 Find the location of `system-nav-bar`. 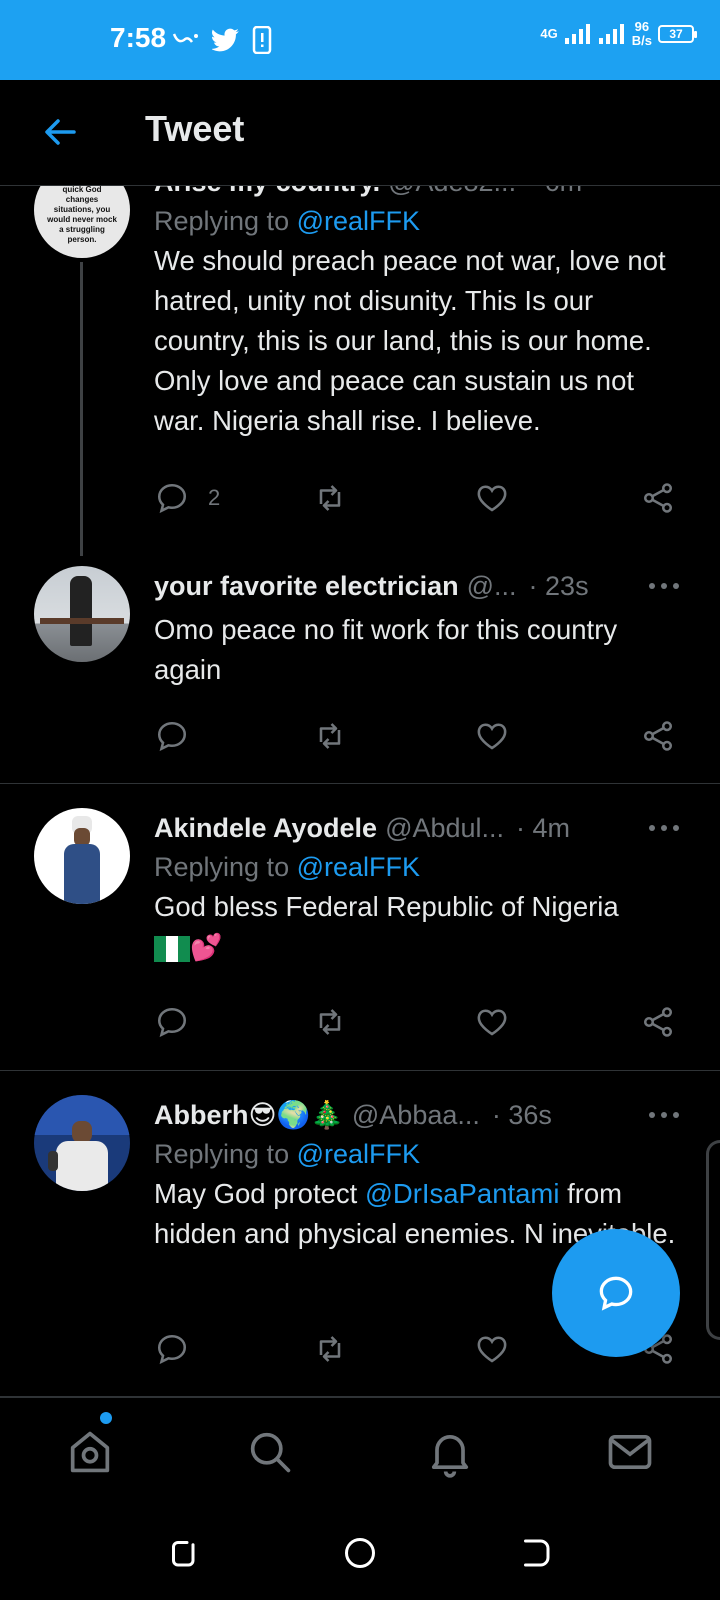

system-nav-bar is located at coordinates (360, 1553).